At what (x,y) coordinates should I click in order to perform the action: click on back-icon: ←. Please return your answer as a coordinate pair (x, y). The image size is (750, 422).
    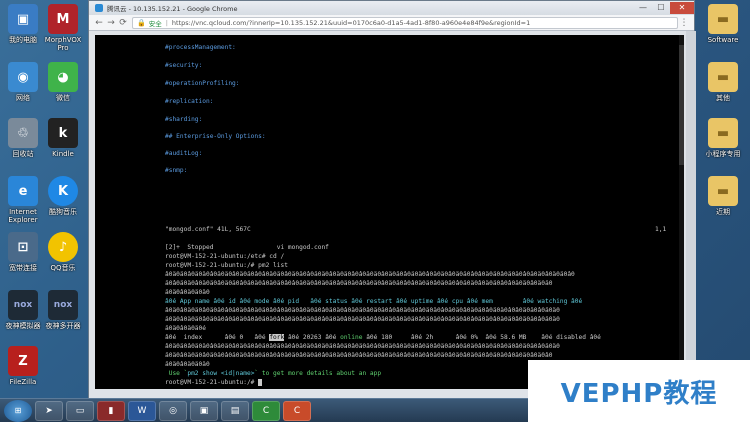
    Looking at the image, I should click on (99, 23).